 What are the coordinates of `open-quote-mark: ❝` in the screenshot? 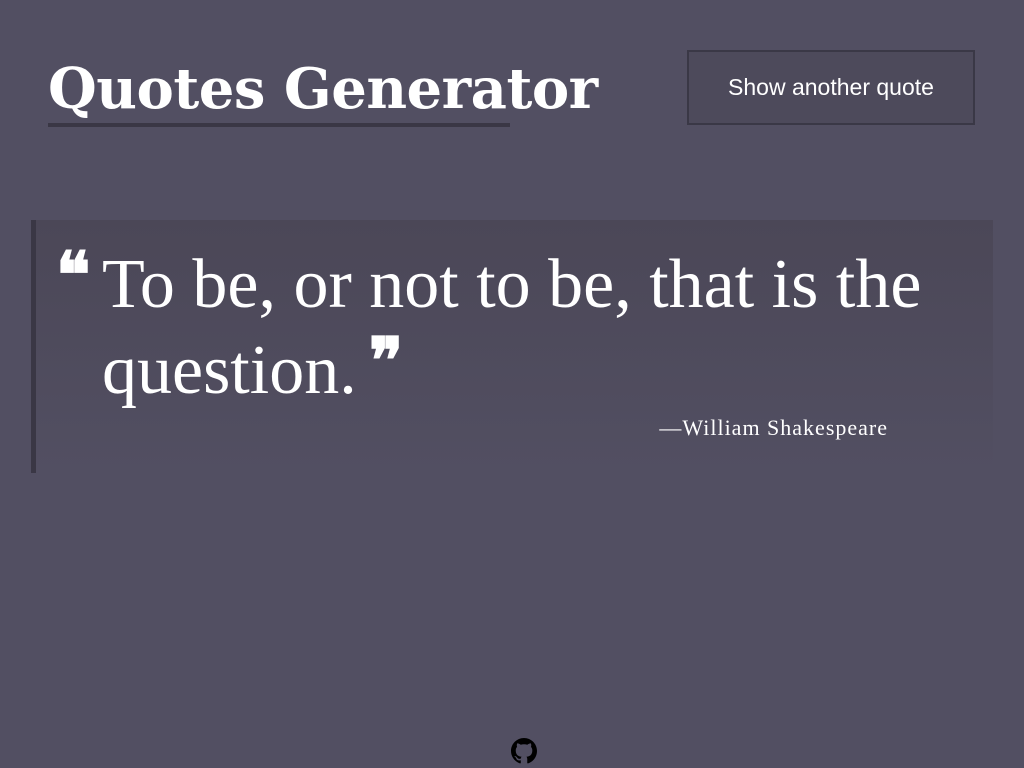 It's located at (73, 275).